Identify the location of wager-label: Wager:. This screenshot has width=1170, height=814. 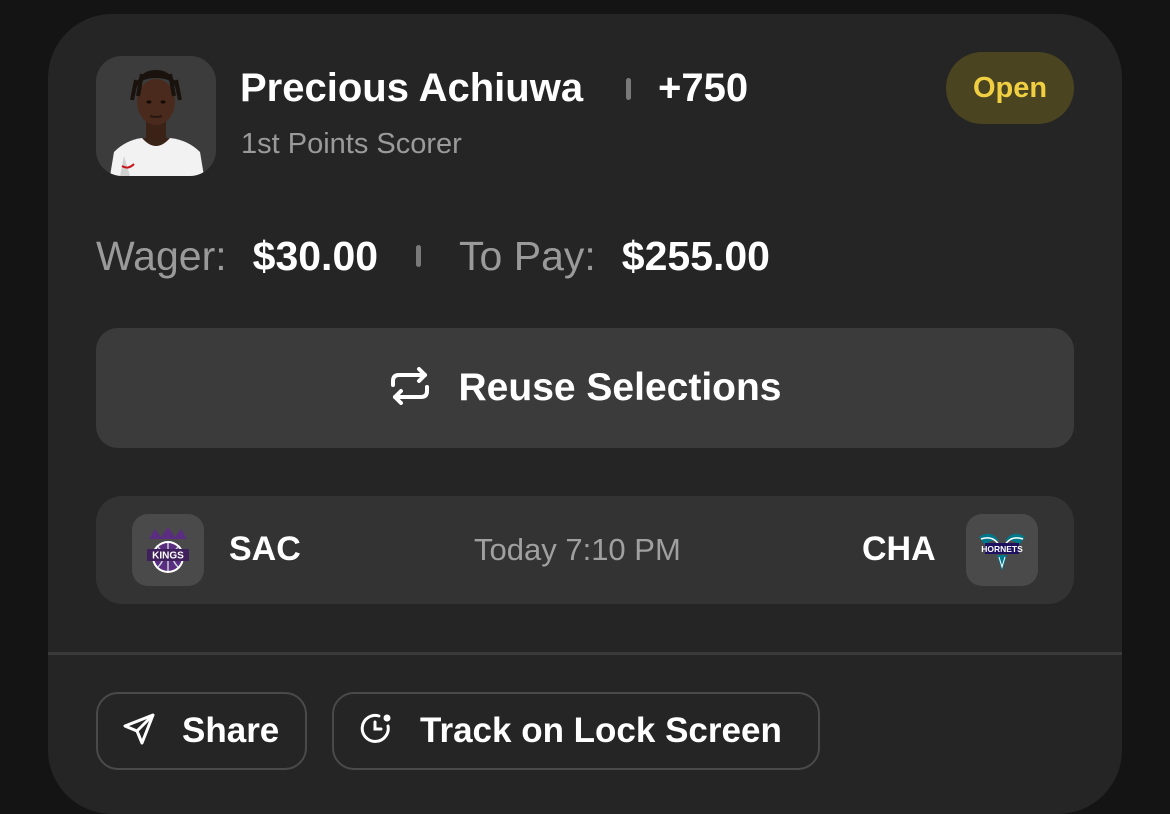
(161, 255).